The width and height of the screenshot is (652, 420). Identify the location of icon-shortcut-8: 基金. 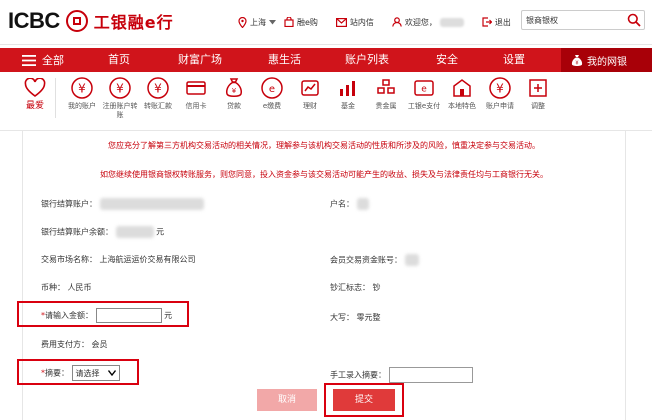
(348, 93).